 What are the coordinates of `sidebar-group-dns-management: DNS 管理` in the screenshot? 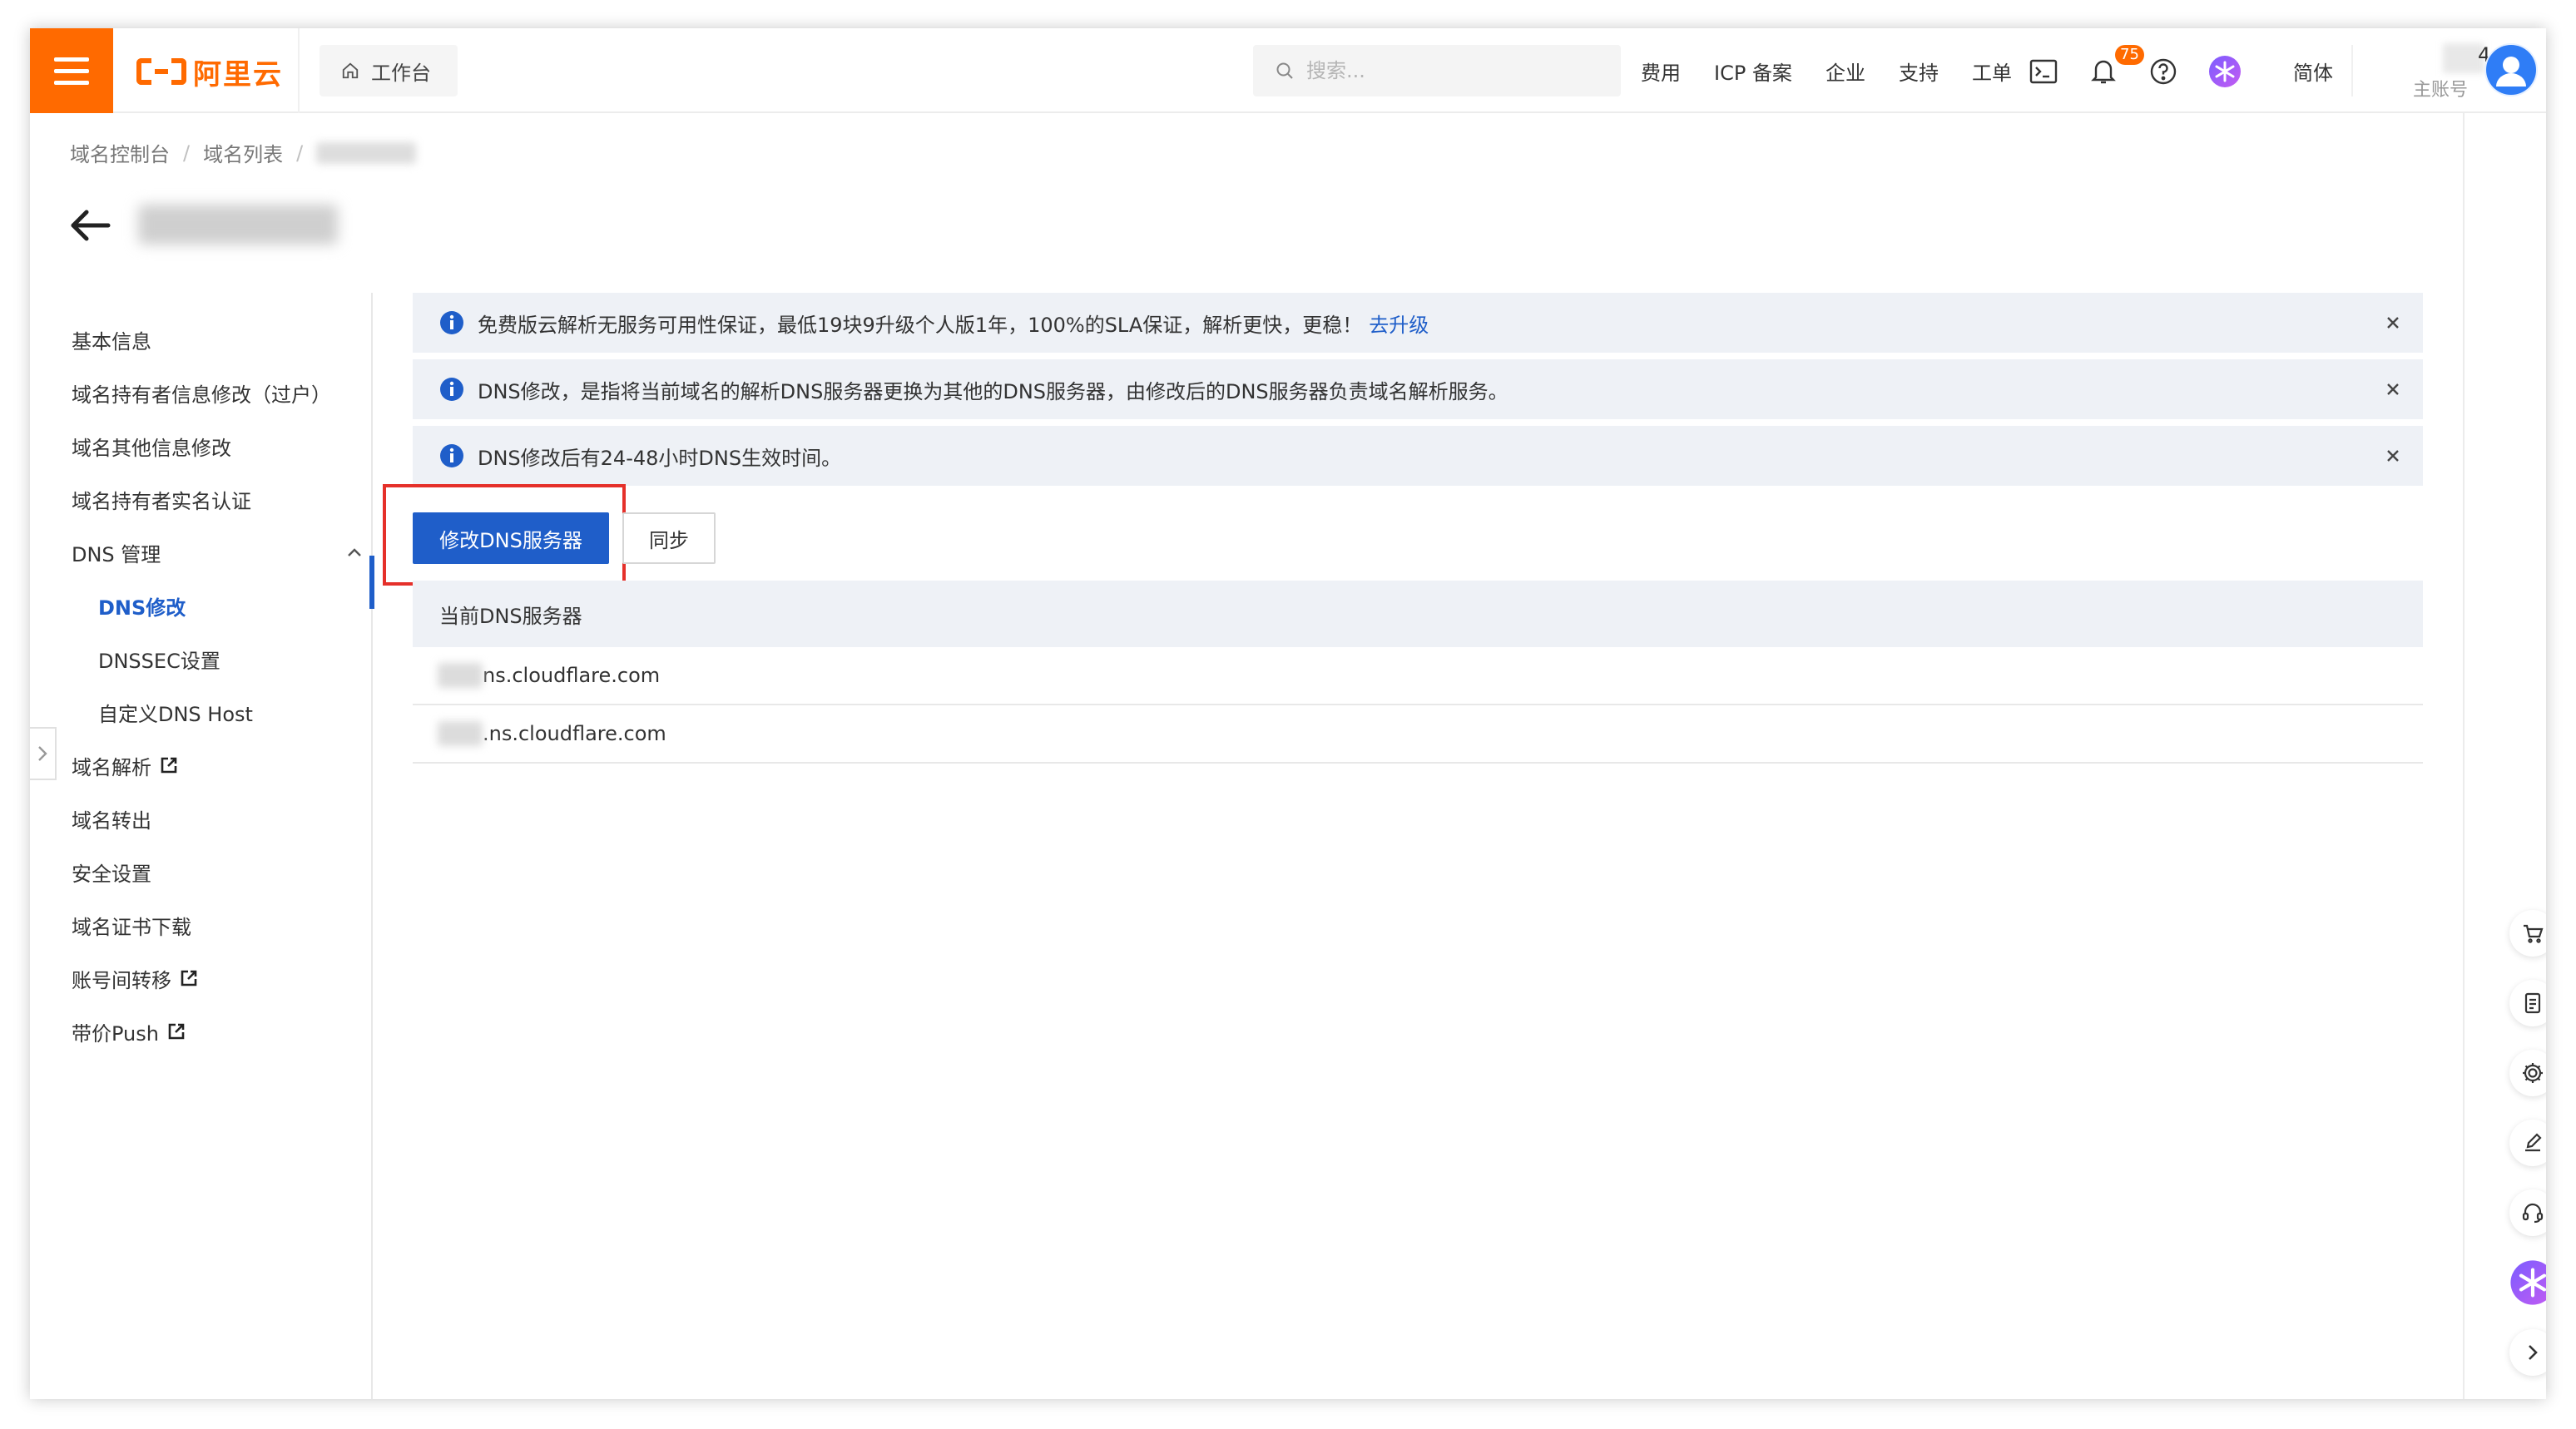 It's located at (217, 552).